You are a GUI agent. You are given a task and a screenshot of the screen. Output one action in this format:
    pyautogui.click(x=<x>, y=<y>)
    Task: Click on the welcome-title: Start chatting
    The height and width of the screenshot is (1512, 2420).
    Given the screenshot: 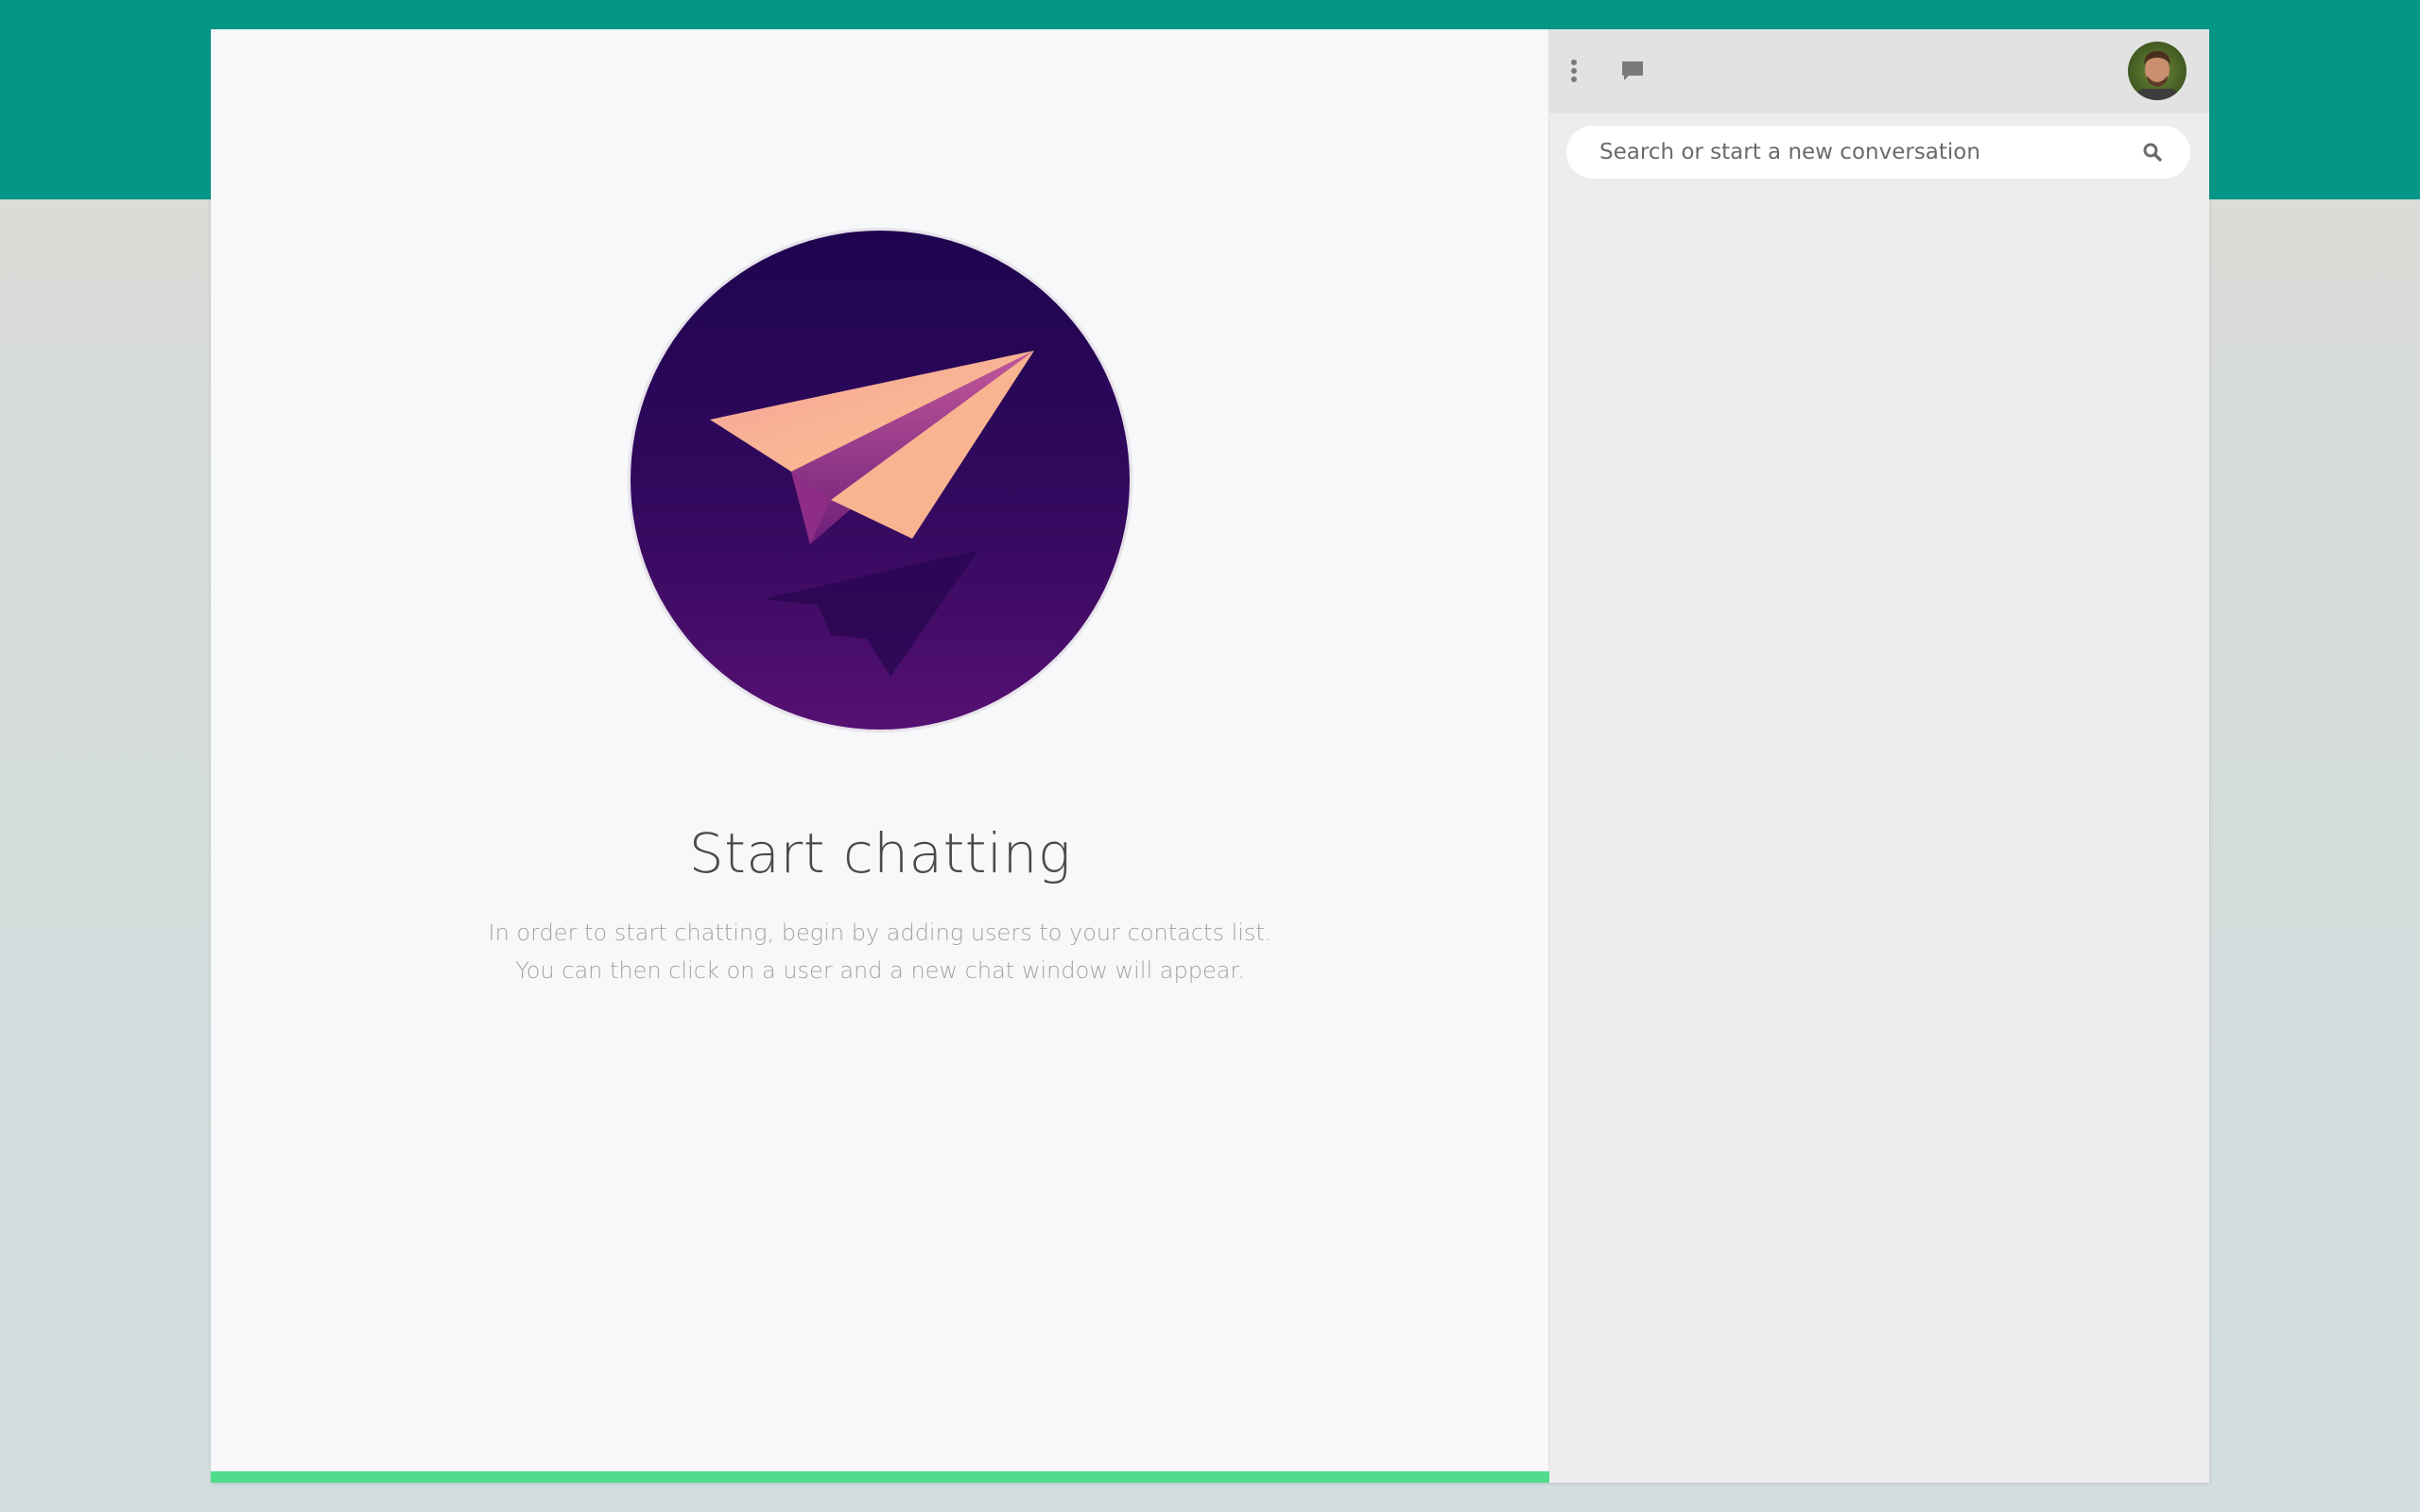 What is the action you would take?
    pyautogui.click(x=880, y=853)
    